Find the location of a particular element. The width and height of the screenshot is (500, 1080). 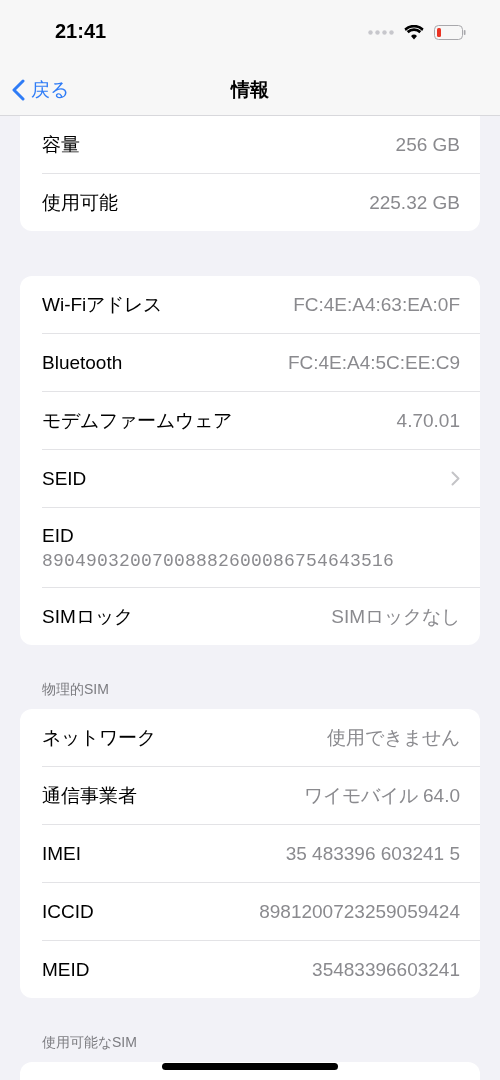

row-value: SIMロックなし is located at coordinates (395, 616).